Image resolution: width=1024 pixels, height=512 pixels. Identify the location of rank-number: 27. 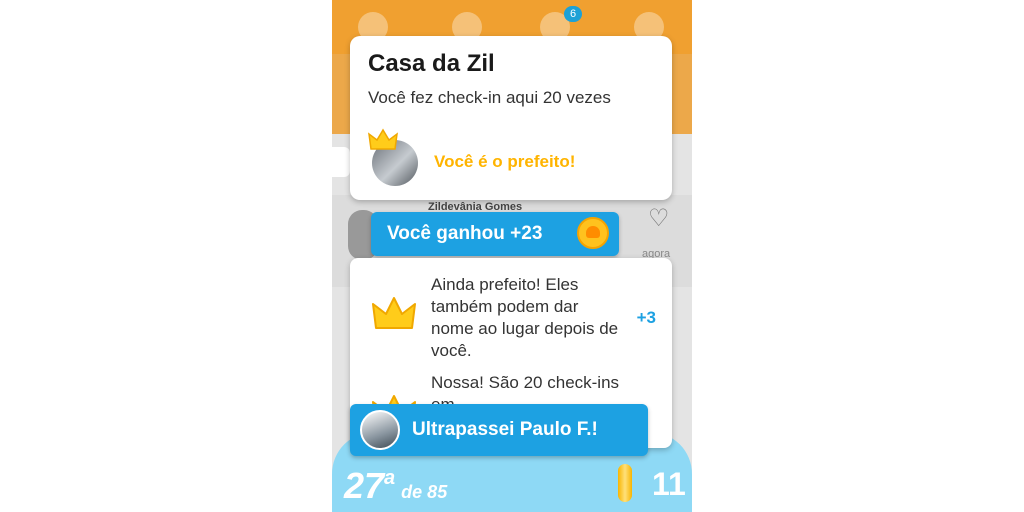
(364, 485).